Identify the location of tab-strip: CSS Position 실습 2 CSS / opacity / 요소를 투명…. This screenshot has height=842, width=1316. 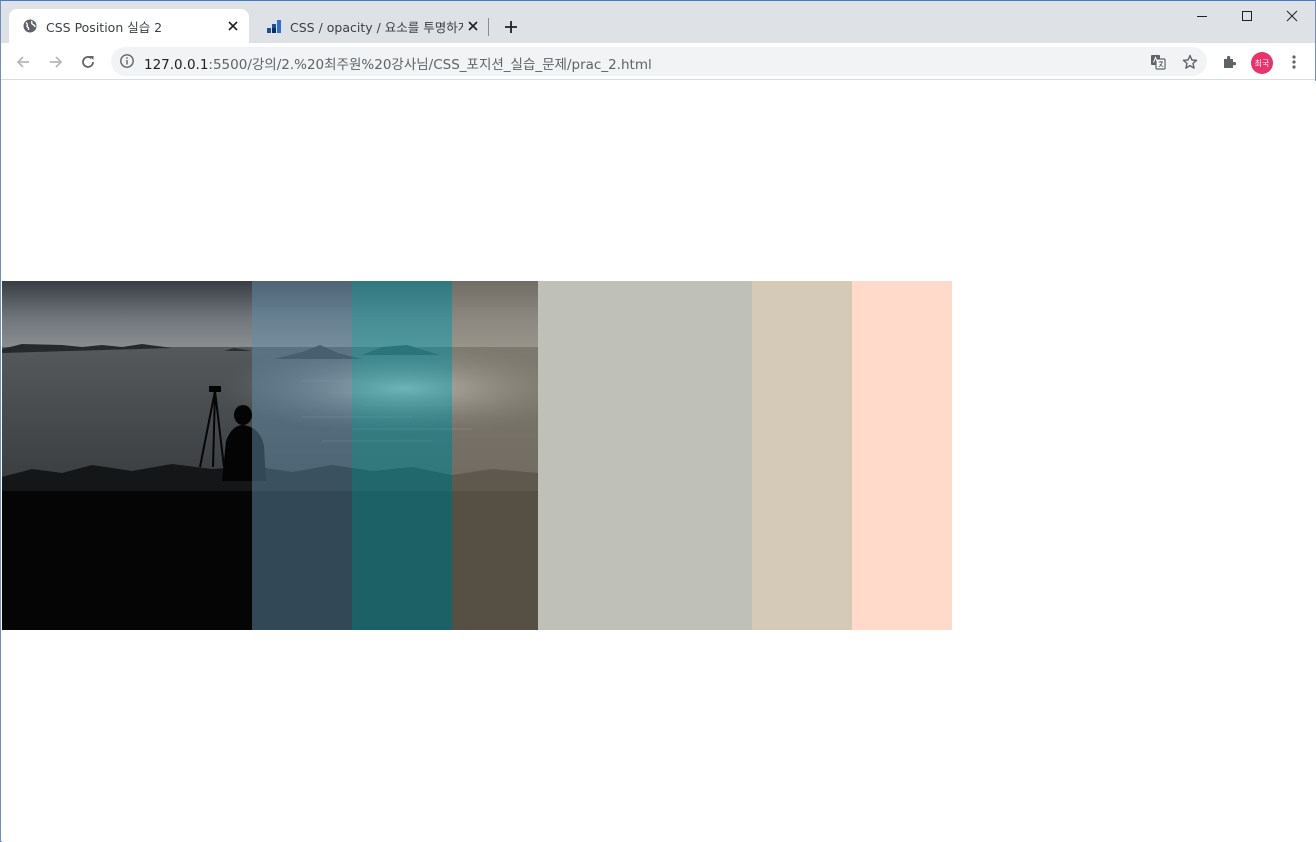
(658, 22).